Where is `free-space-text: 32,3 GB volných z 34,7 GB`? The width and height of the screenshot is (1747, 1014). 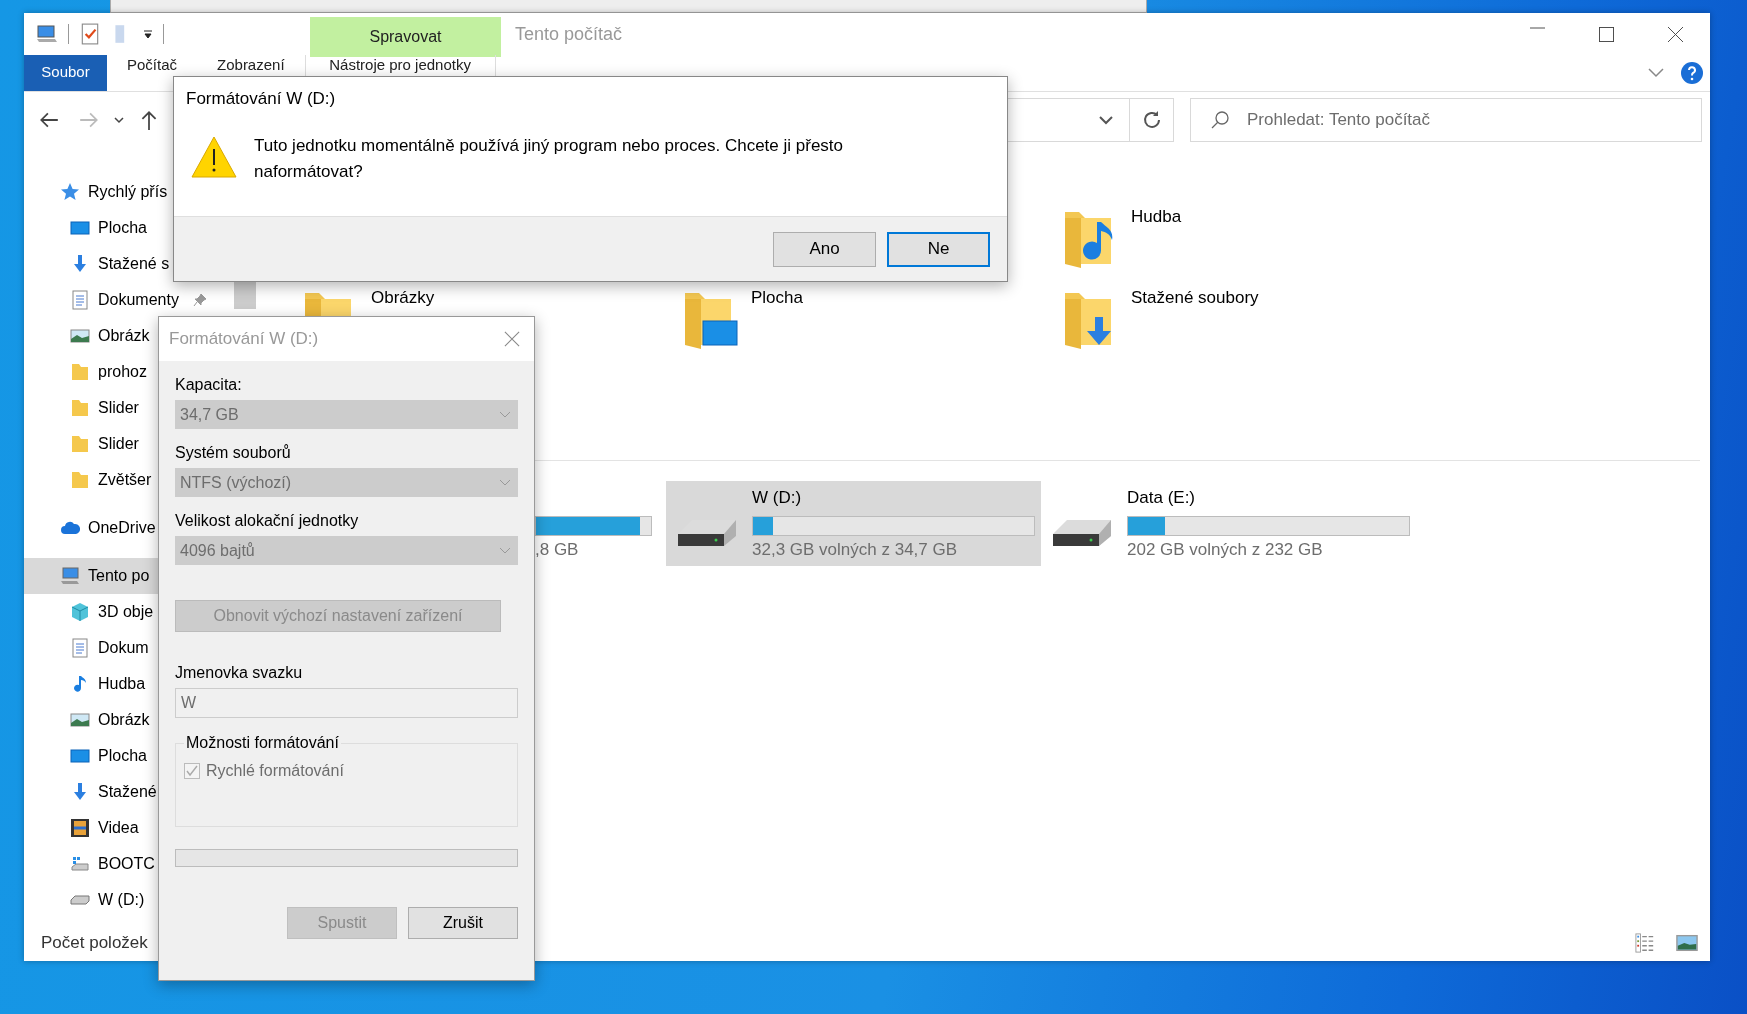 free-space-text: 32,3 GB volných z 34,7 GB is located at coordinates (855, 549).